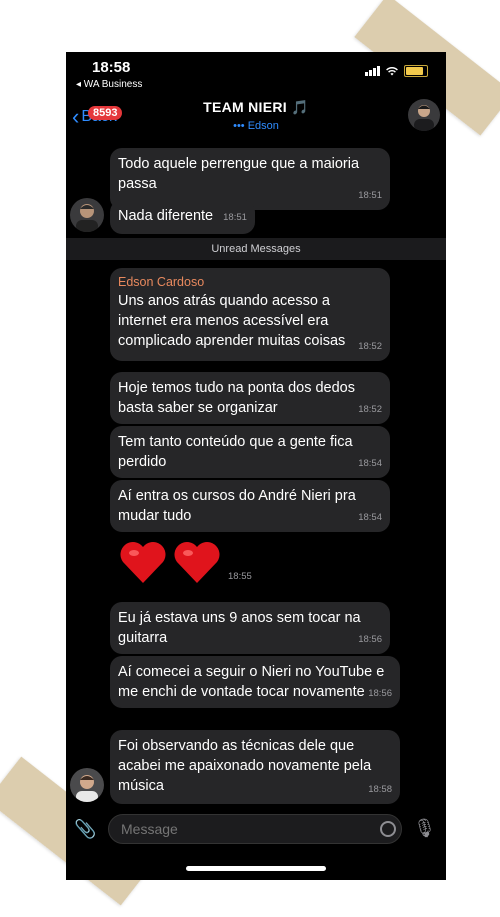  Describe the element at coordinates (424, 828) in the screenshot. I see `microphone-icon: 🎙` at that location.